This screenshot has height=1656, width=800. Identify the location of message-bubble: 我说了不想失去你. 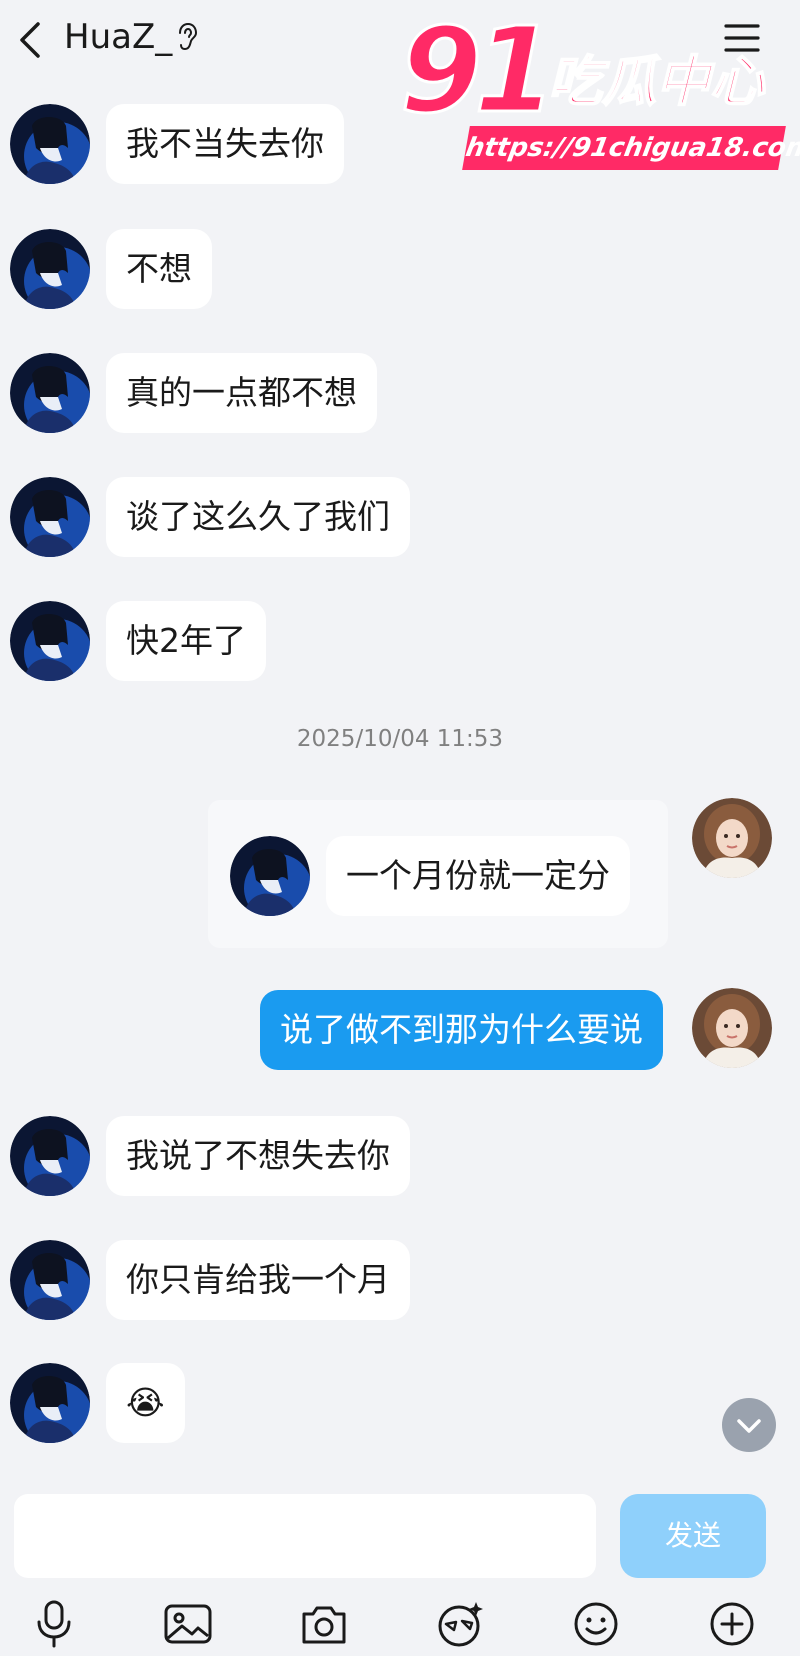
(258, 1156).